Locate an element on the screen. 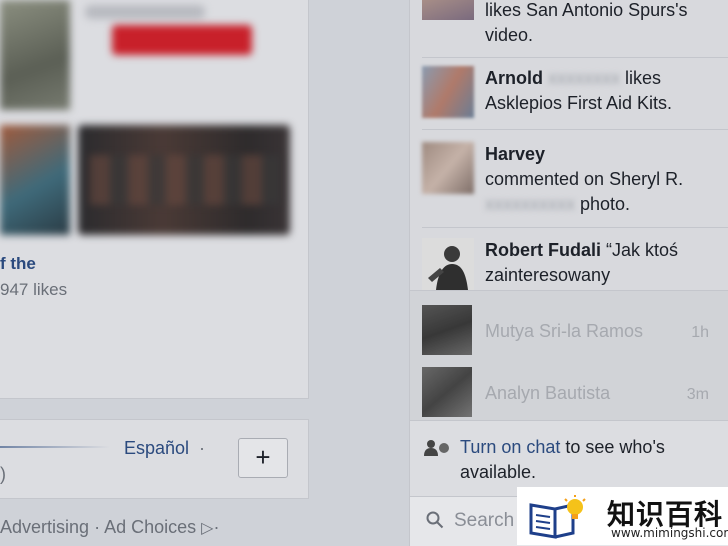 Image resolution: width=728 pixels, height=546 pixels. add-language-button: + is located at coordinates (263, 458).